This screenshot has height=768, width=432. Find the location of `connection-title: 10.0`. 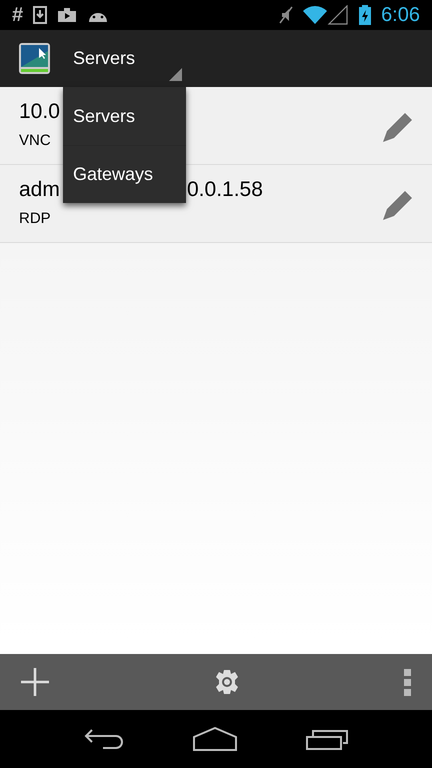

connection-title: 10.0 is located at coordinates (39, 111).